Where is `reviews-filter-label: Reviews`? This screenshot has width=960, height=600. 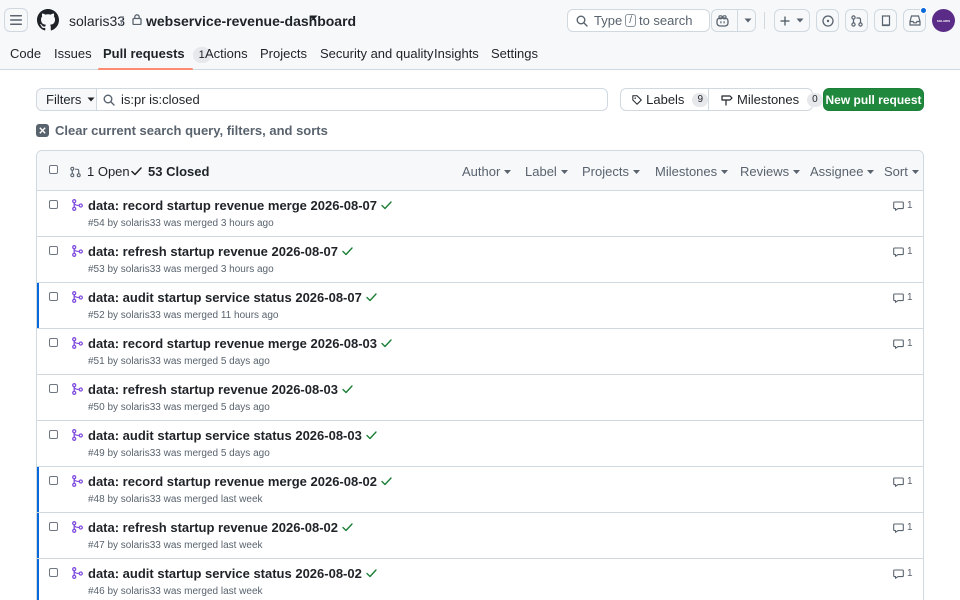 reviews-filter-label: Reviews is located at coordinates (765, 171).